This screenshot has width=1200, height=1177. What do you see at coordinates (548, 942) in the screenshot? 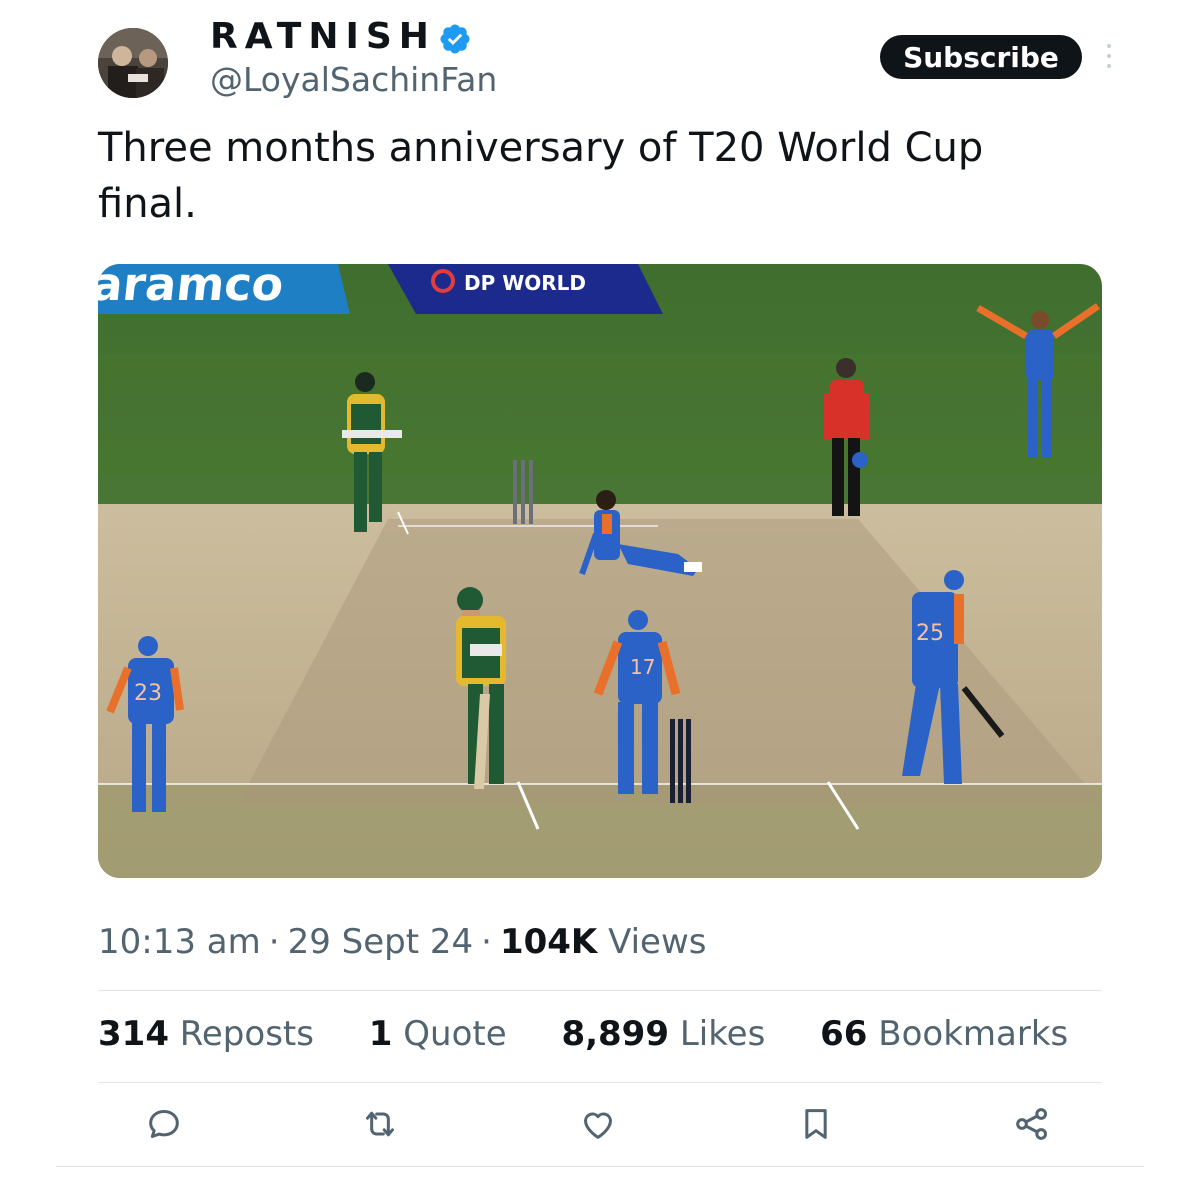
I see `views-count: 104K` at bounding box center [548, 942].